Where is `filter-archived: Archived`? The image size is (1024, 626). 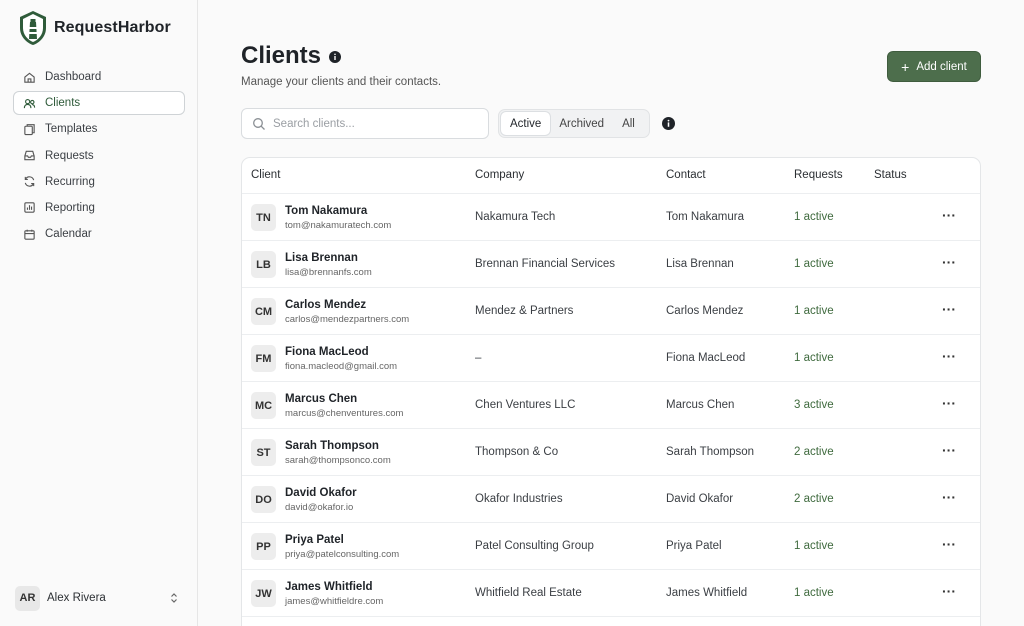
filter-archived: Archived is located at coordinates (581, 123).